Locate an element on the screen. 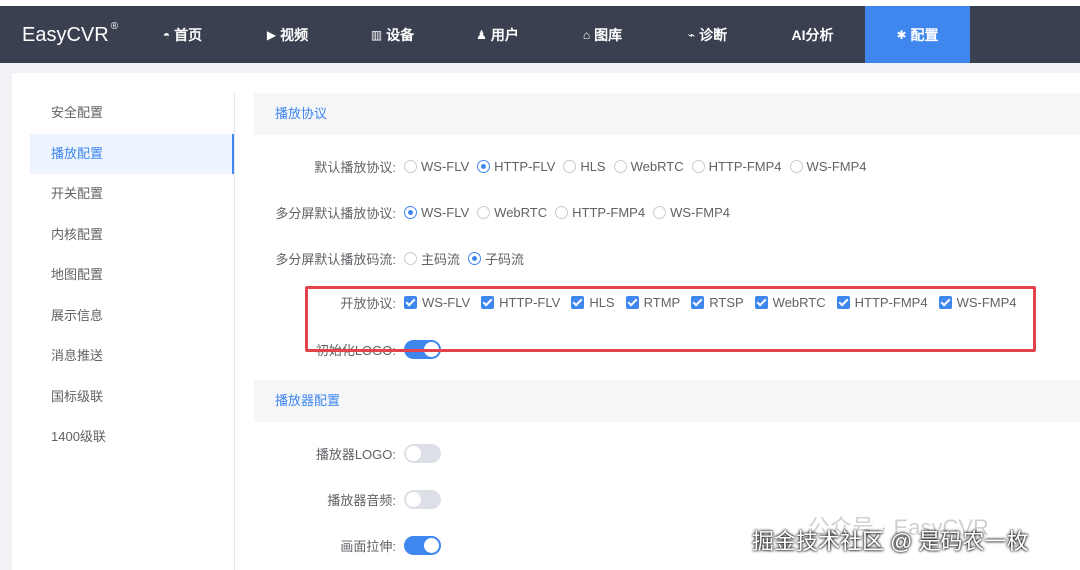 This screenshot has height=570, width=1080. top-navbar: EasyCVR ® ◓ 首页 ▶ 视频 ▥ 设备 ♟ 用户 ⌂ 图库 ⌁ 诊断 AI分析 ✱ 配置 is located at coordinates (540, 31).